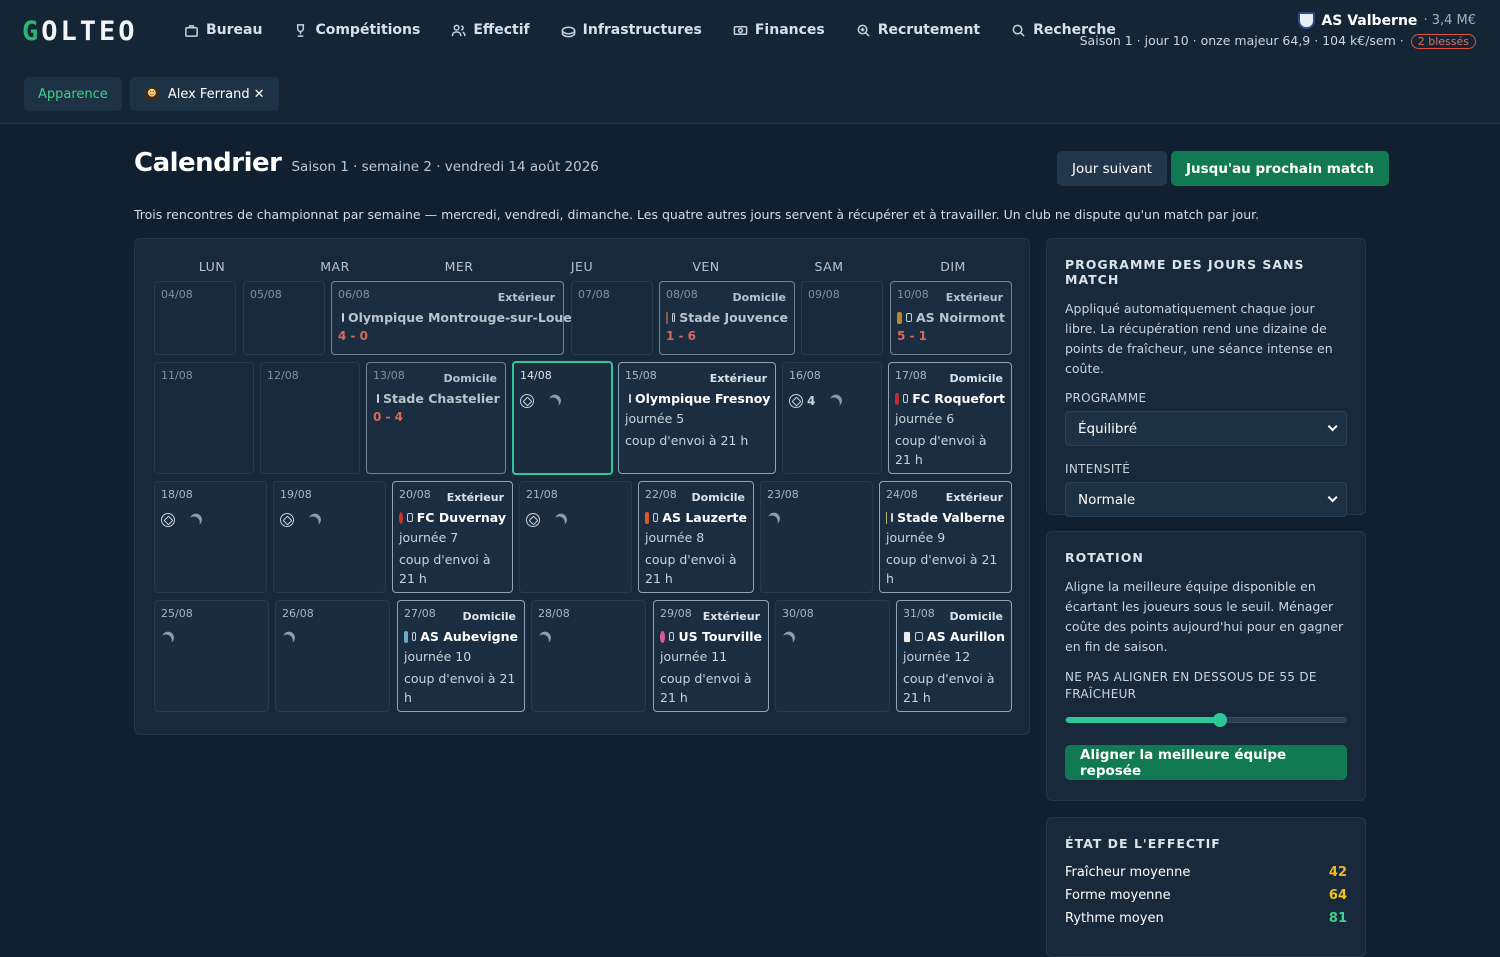 The image size is (1500, 957). Describe the element at coordinates (631, 30) in the screenshot. I see `nav-infrastructures: Infrastructures` at that location.